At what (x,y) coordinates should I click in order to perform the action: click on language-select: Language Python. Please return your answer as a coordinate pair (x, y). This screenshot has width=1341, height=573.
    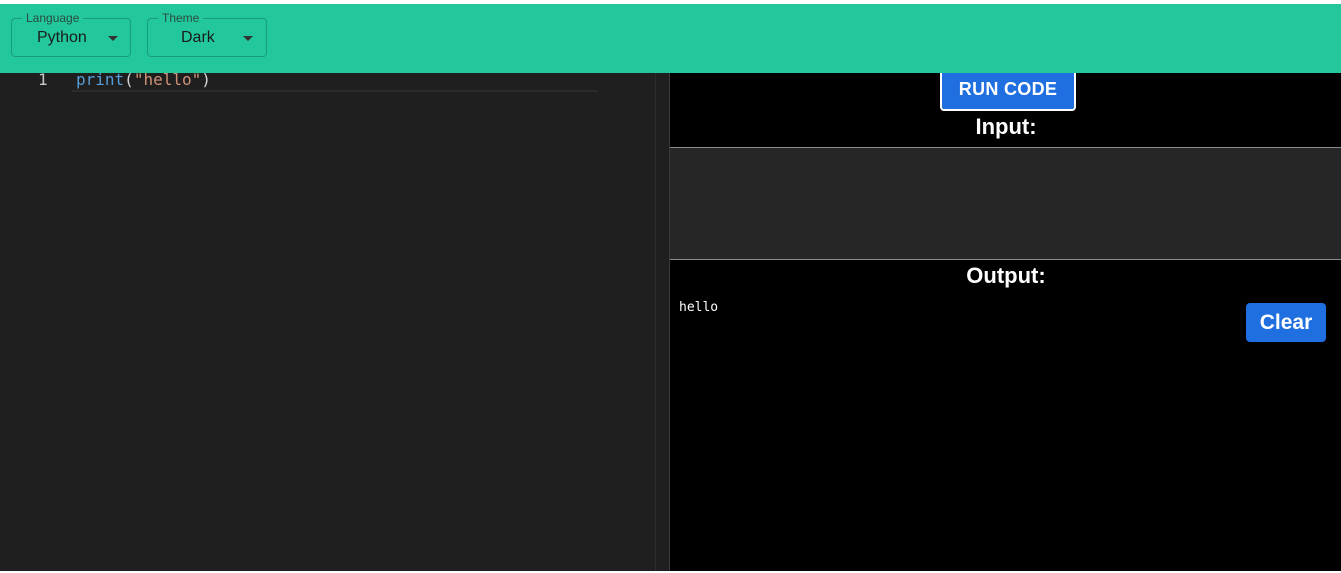
    Looking at the image, I should click on (71, 34).